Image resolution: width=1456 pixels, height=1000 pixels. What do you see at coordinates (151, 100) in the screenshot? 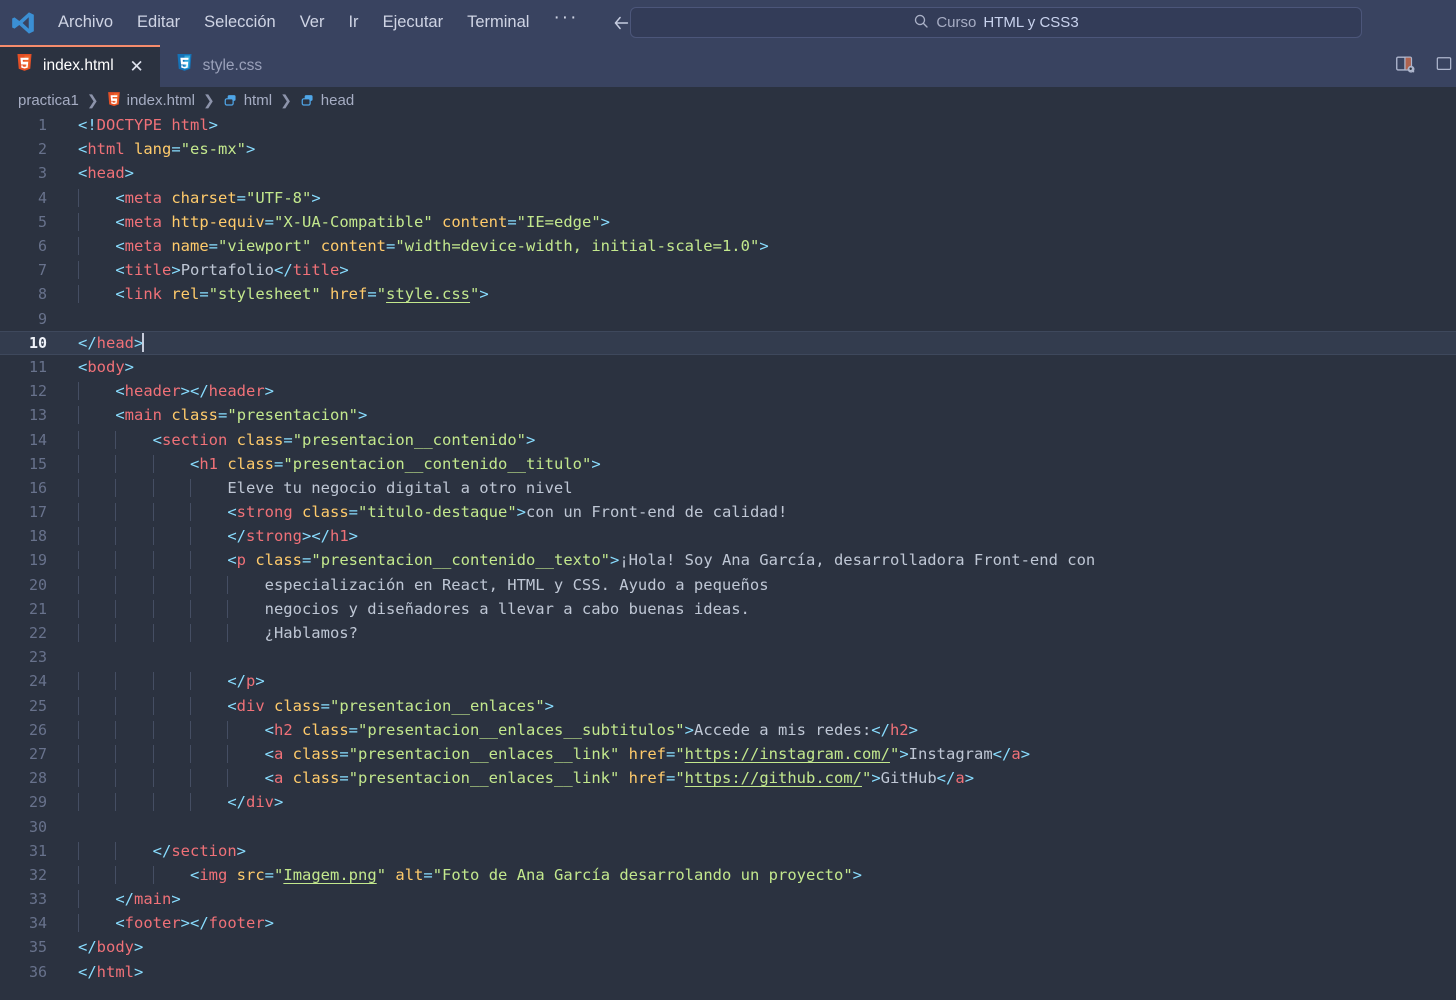
I see `breadcrumb-item-index-html: index.html` at bounding box center [151, 100].